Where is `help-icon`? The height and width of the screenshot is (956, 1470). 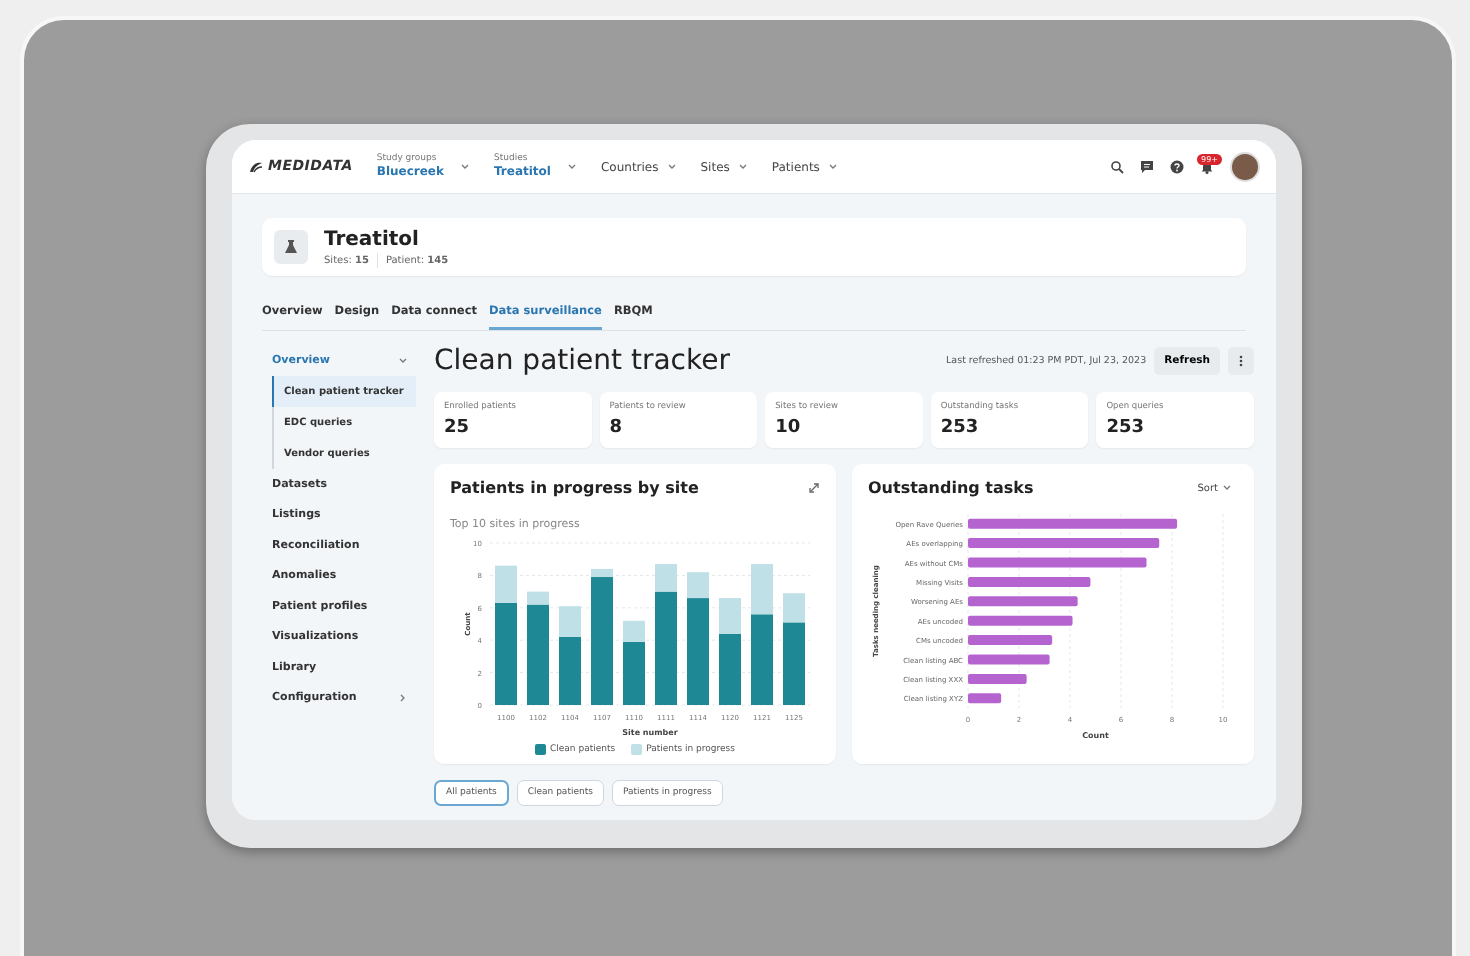
help-icon is located at coordinates (1177, 166).